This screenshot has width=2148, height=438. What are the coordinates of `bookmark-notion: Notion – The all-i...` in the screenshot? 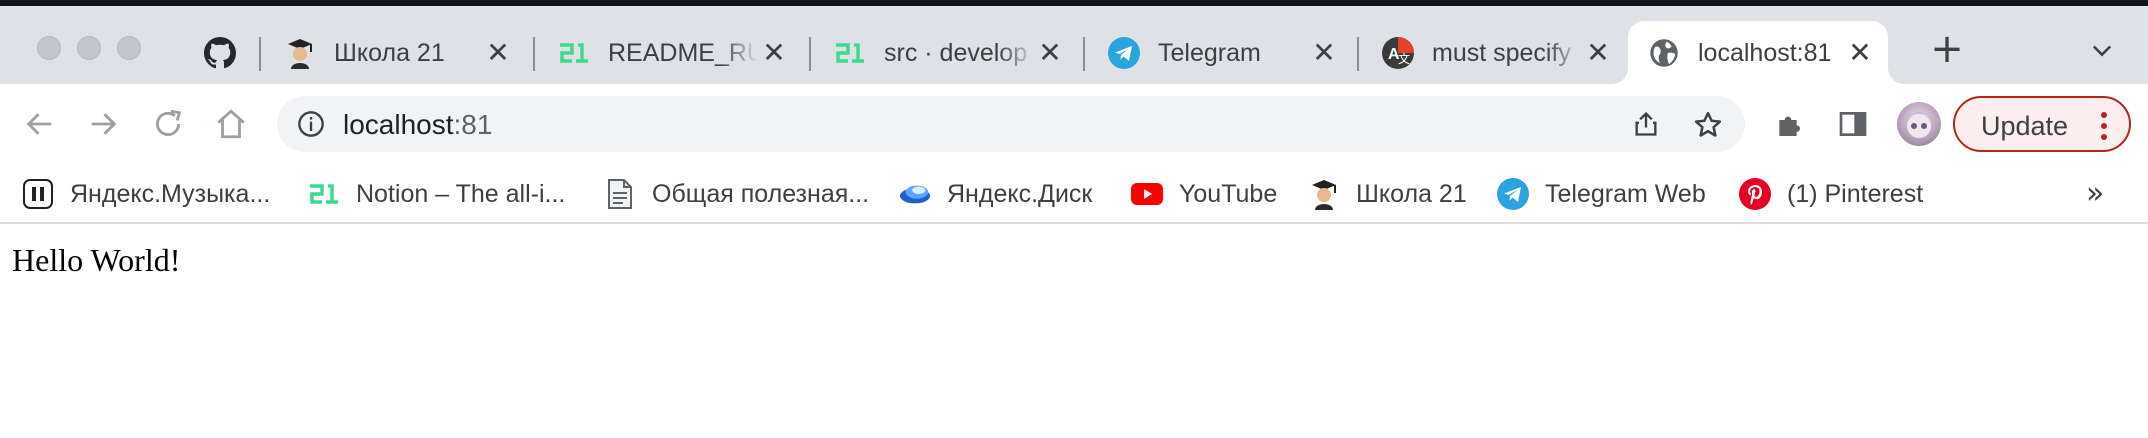 It's located at (436, 194).